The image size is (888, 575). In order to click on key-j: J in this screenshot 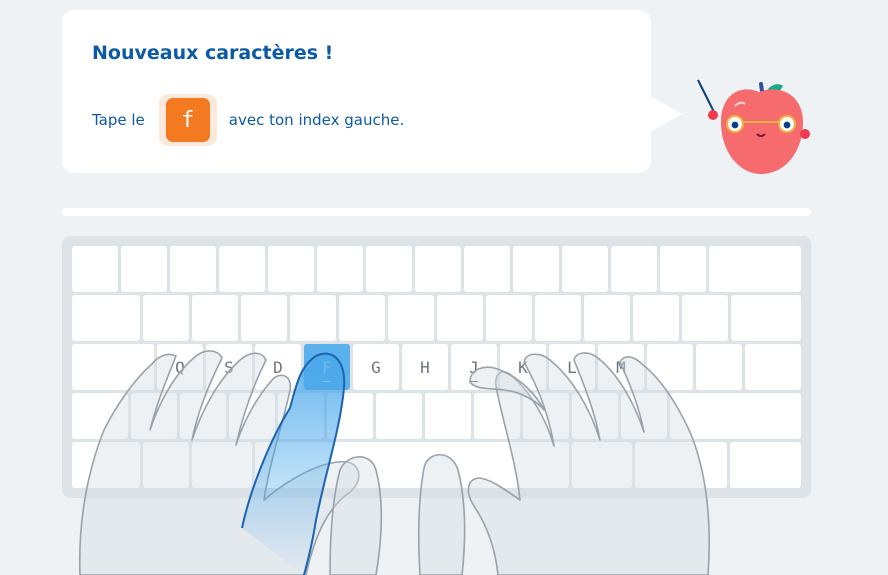, I will do `click(474, 367)`.